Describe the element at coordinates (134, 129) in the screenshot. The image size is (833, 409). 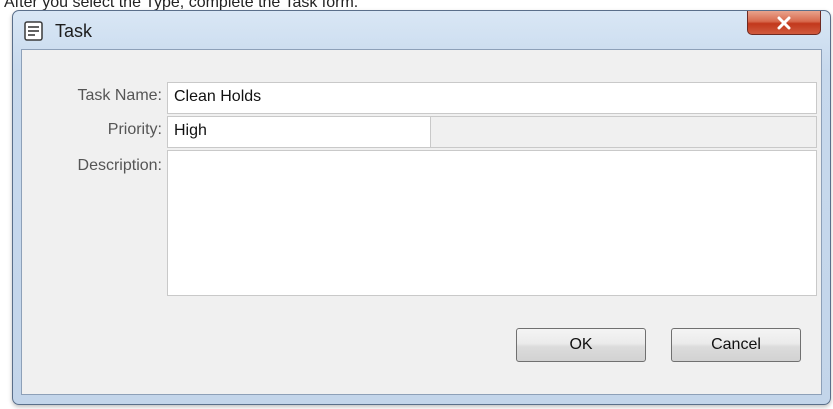
I see `priority-label: Priority:` at that location.